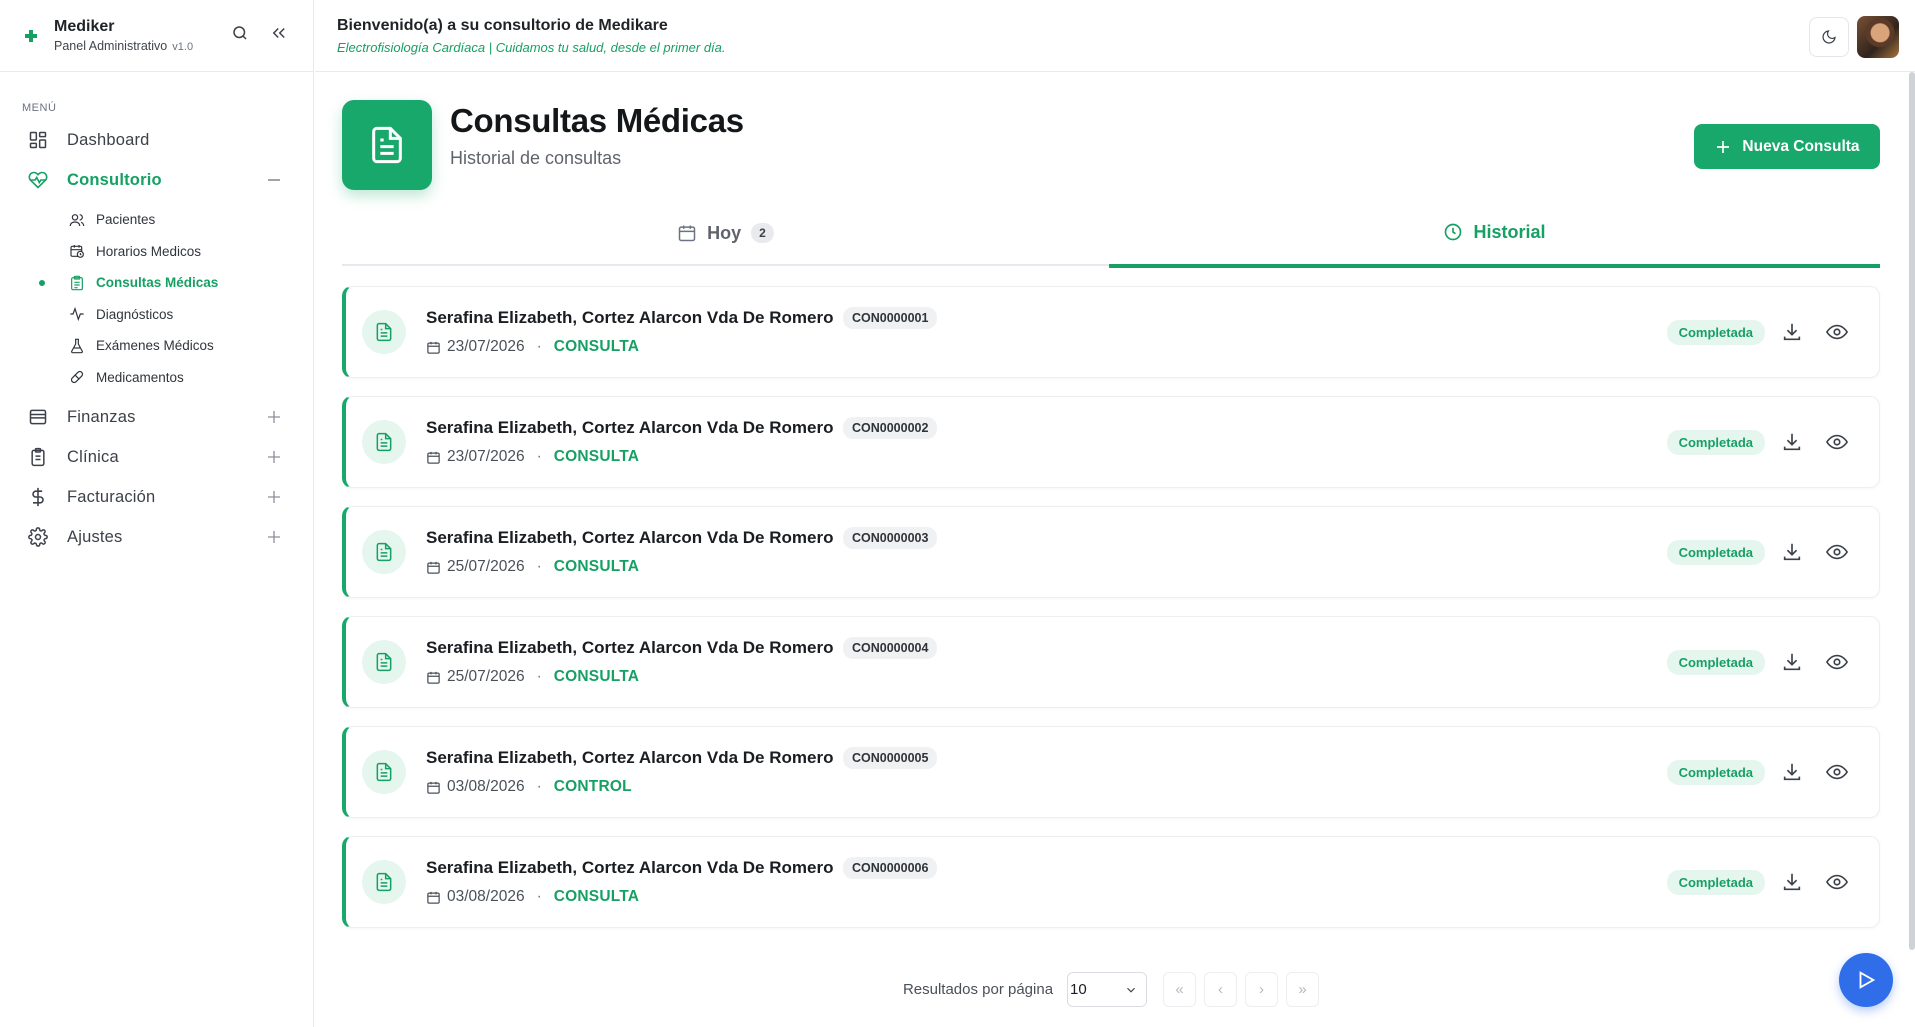  Describe the element at coordinates (486, 456) in the screenshot. I see `consulta-date: 23/07/2026` at that location.